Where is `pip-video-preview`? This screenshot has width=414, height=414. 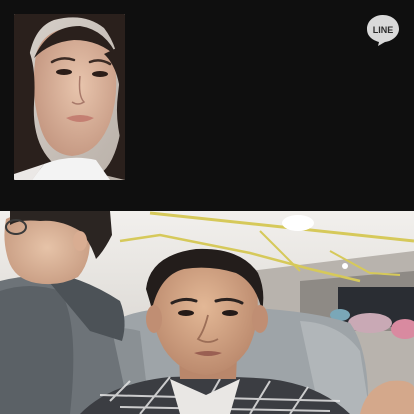
pip-video-preview is located at coordinates (69, 97).